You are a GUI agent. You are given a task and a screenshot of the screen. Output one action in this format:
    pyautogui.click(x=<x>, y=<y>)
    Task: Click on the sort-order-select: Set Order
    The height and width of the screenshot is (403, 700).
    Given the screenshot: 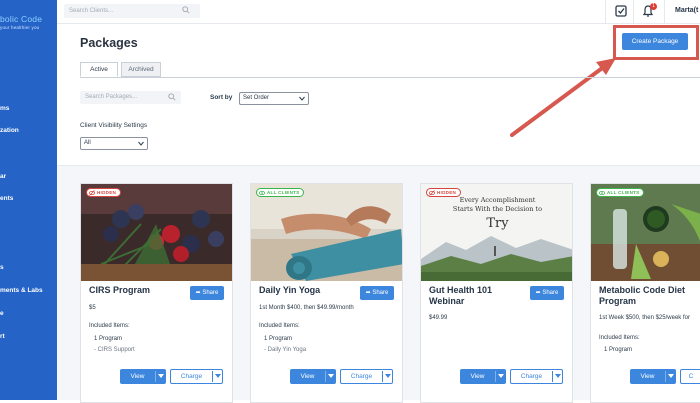 What is the action you would take?
    pyautogui.click(x=274, y=98)
    